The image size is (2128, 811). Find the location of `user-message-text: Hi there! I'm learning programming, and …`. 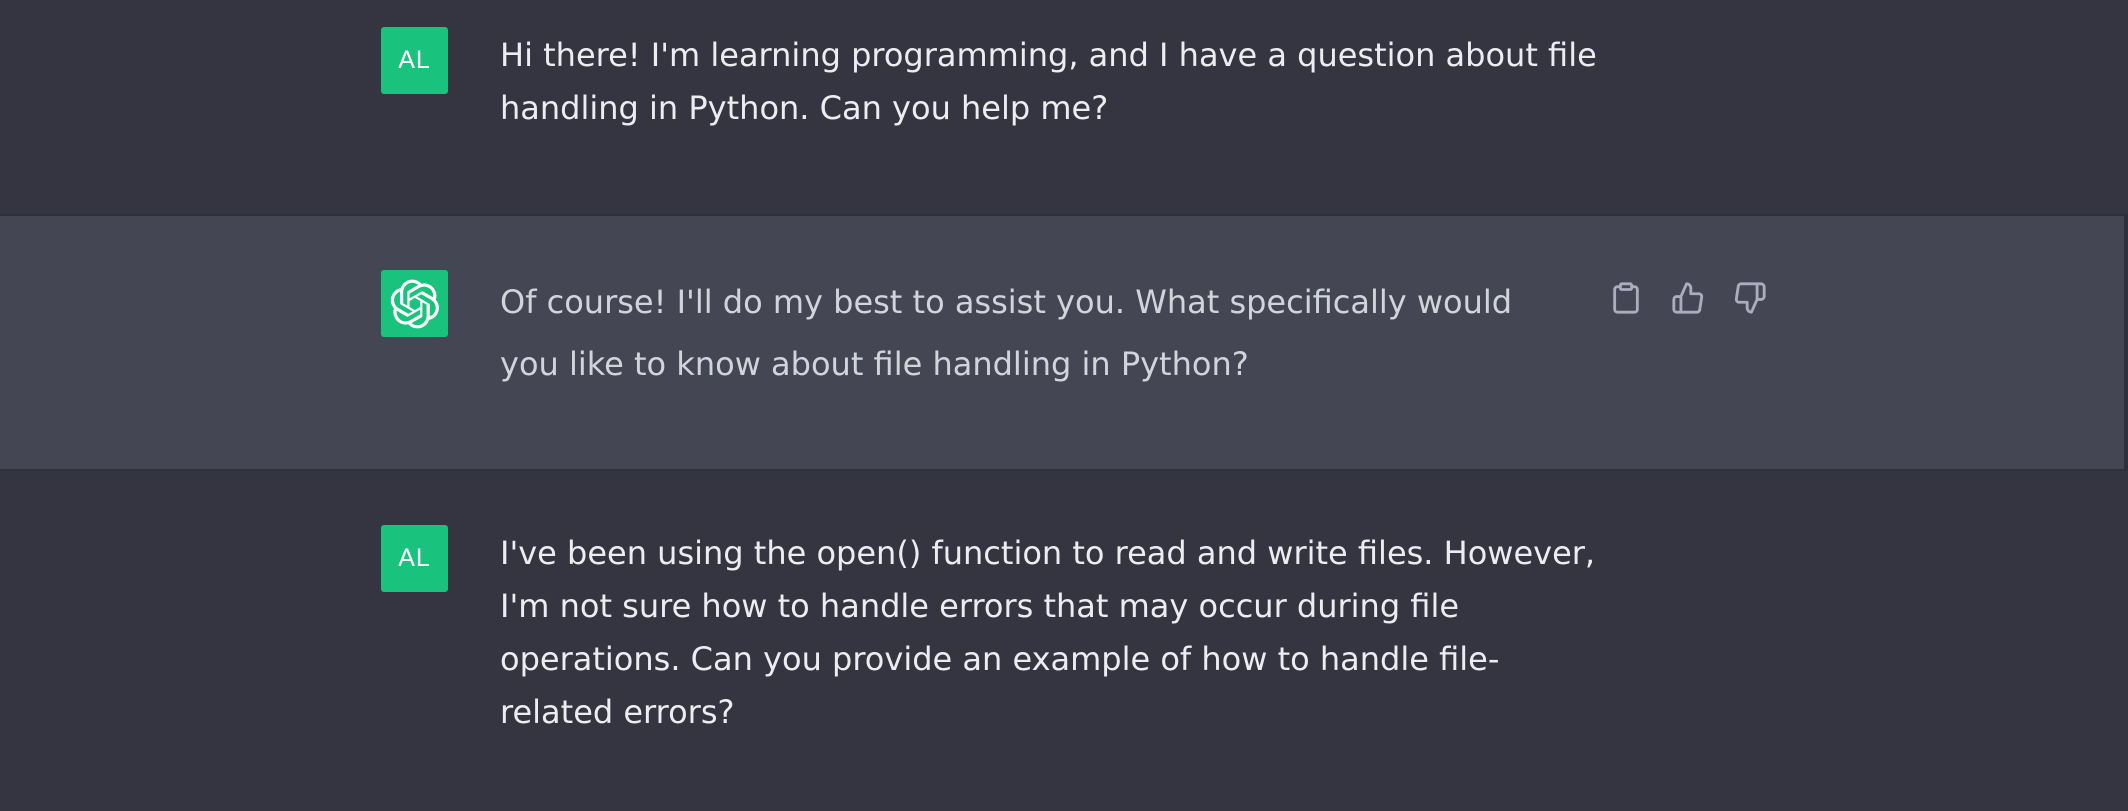

user-message-text: Hi there! I'm learning programming, and … is located at coordinates (1048, 81).